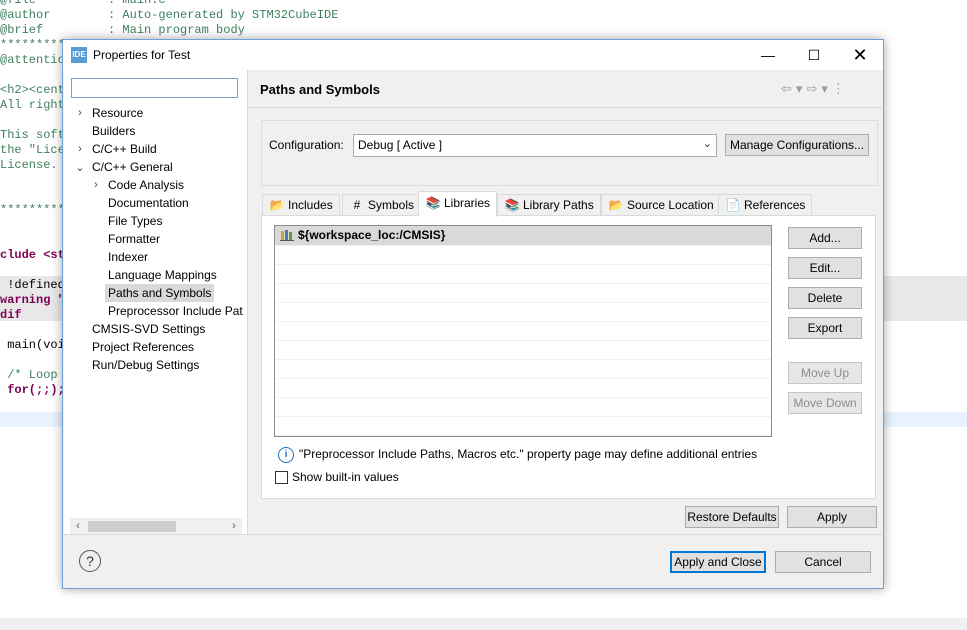 Image resolution: width=967 pixels, height=630 pixels. What do you see at coordinates (78, 526) in the screenshot?
I see `scroll-left-icon: ‹` at bounding box center [78, 526].